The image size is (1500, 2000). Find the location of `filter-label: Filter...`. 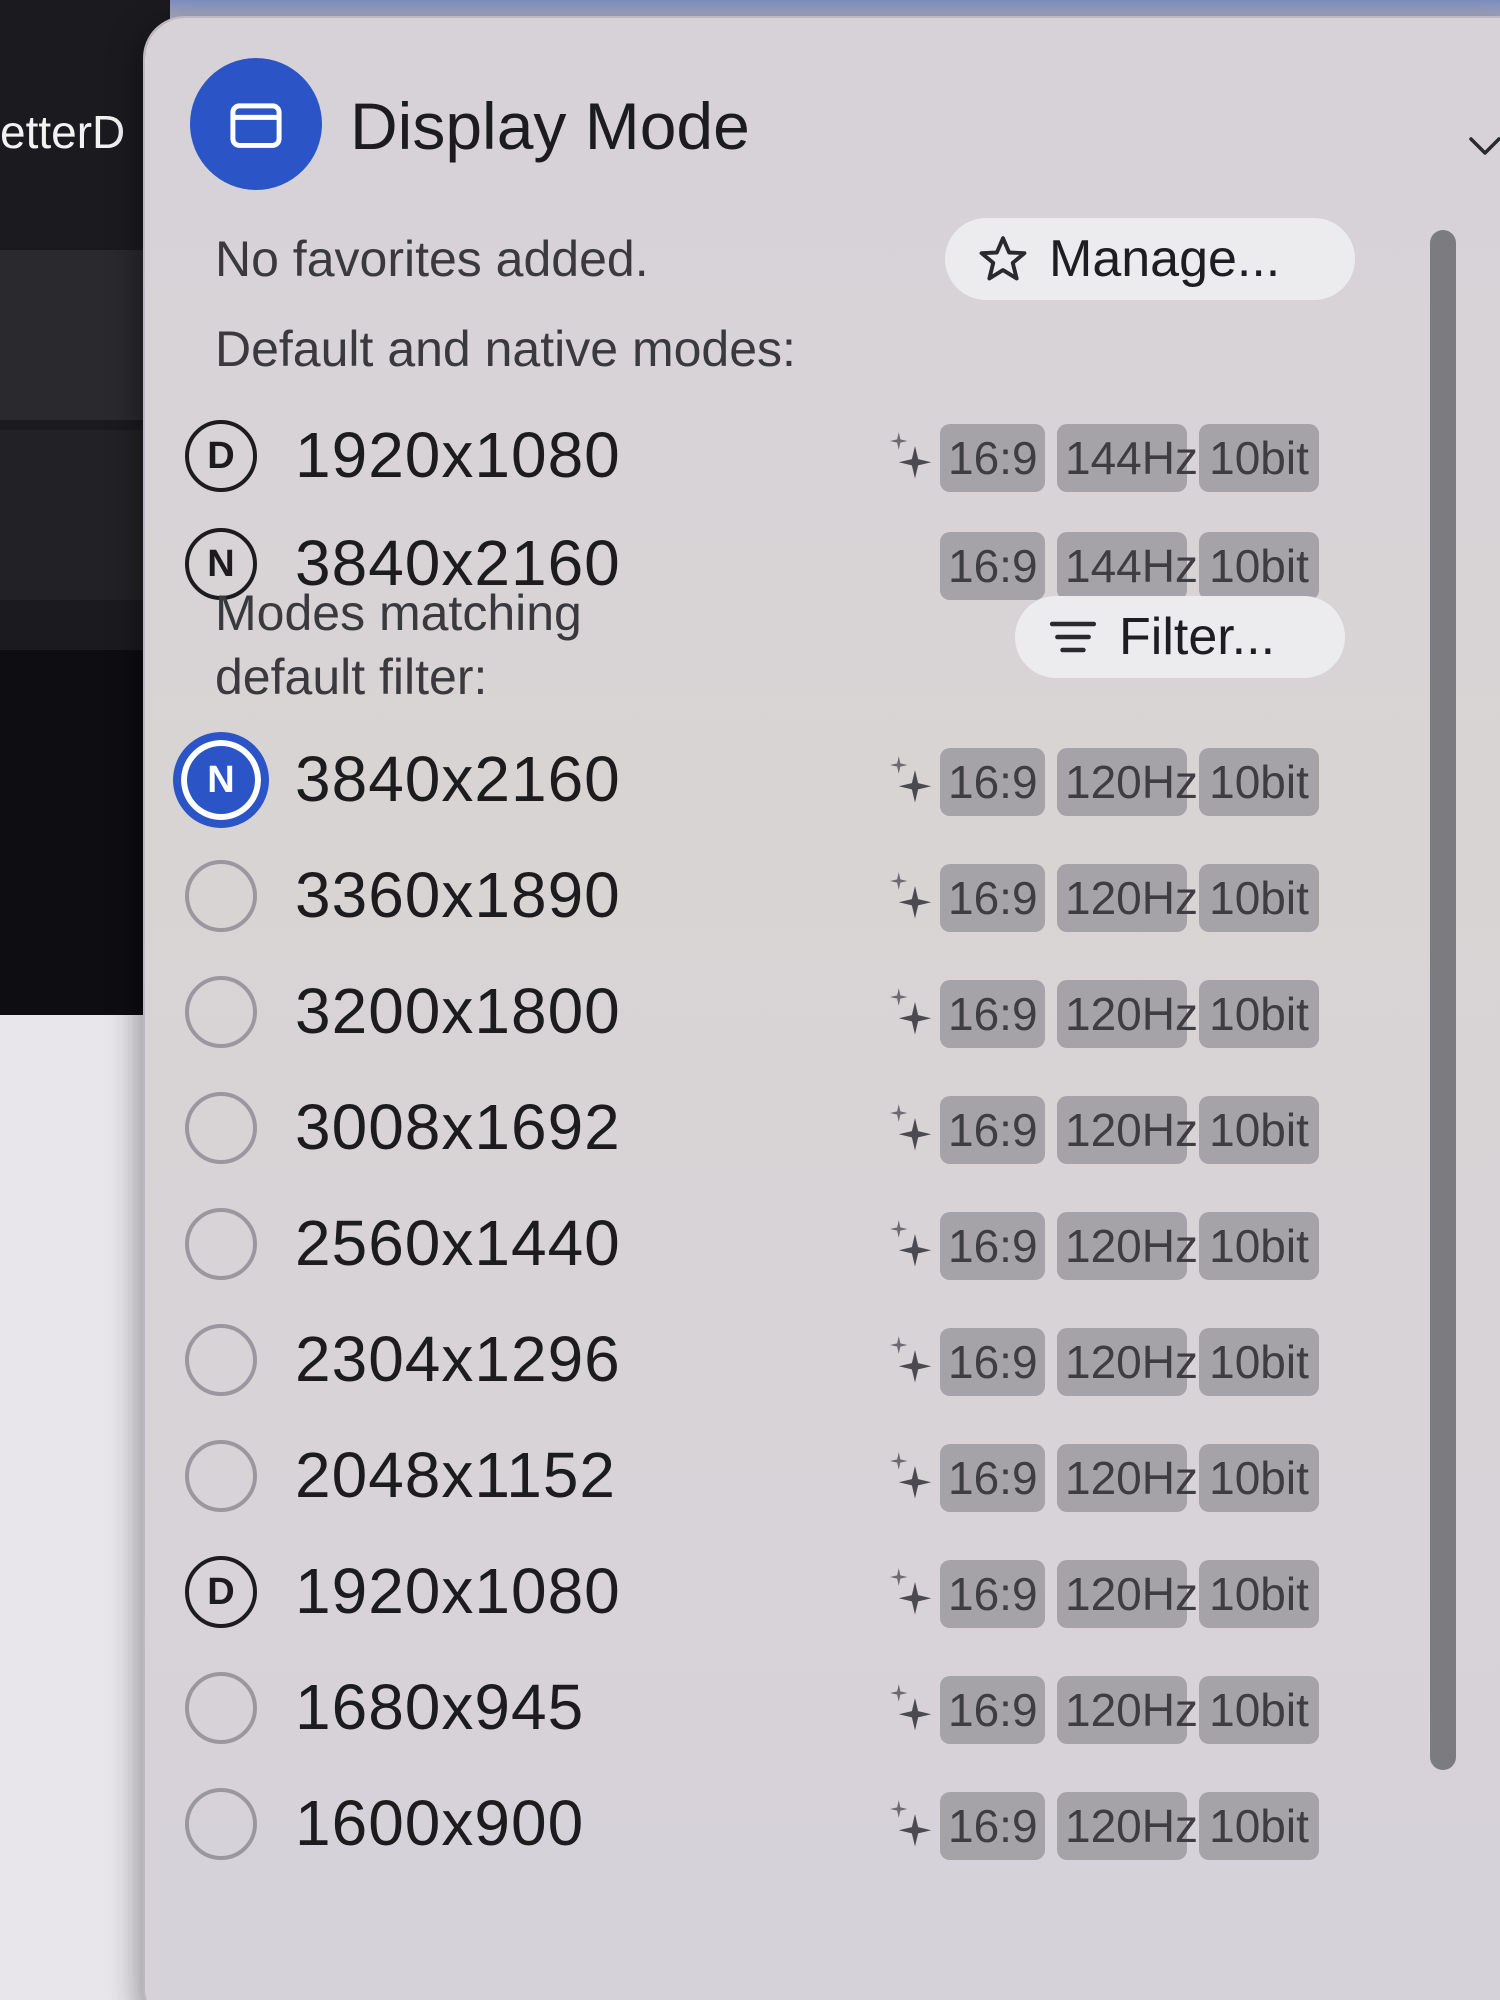

filter-label: Filter... is located at coordinates (1197, 637).